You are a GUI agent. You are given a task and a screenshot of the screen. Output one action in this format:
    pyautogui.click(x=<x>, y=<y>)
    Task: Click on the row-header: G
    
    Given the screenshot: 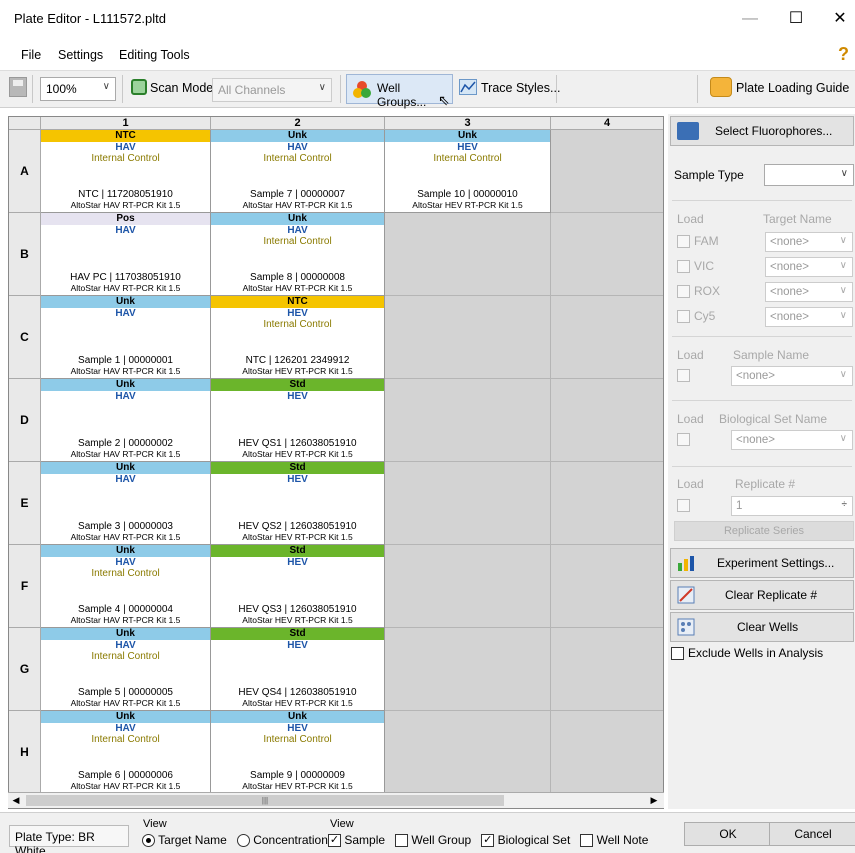 What is the action you would take?
    pyautogui.click(x=25, y=669)
    